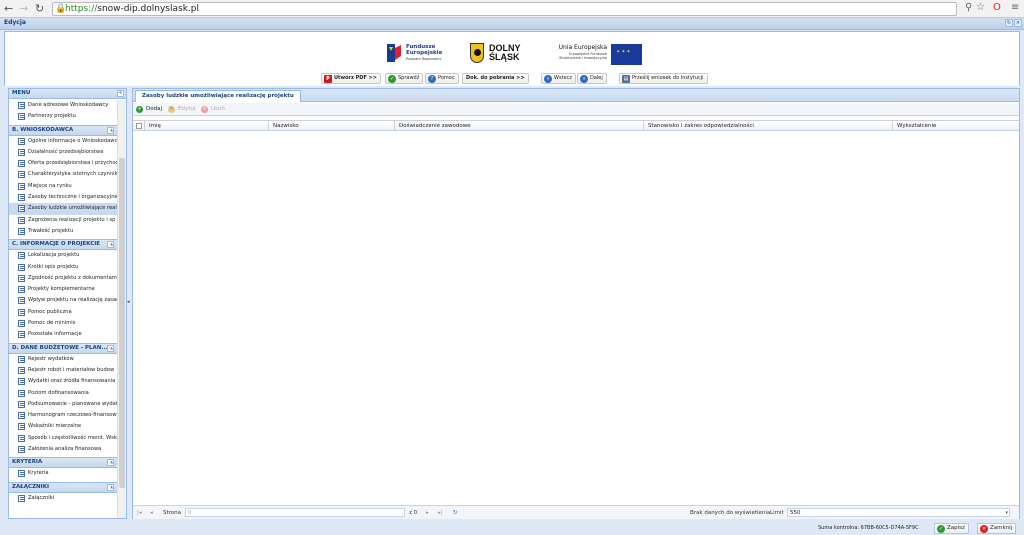 This screenshot has width=1024, height=535. Describe the element at coordinates (997, 7) in the screenshot. I see `opera-icon: O` at that location.